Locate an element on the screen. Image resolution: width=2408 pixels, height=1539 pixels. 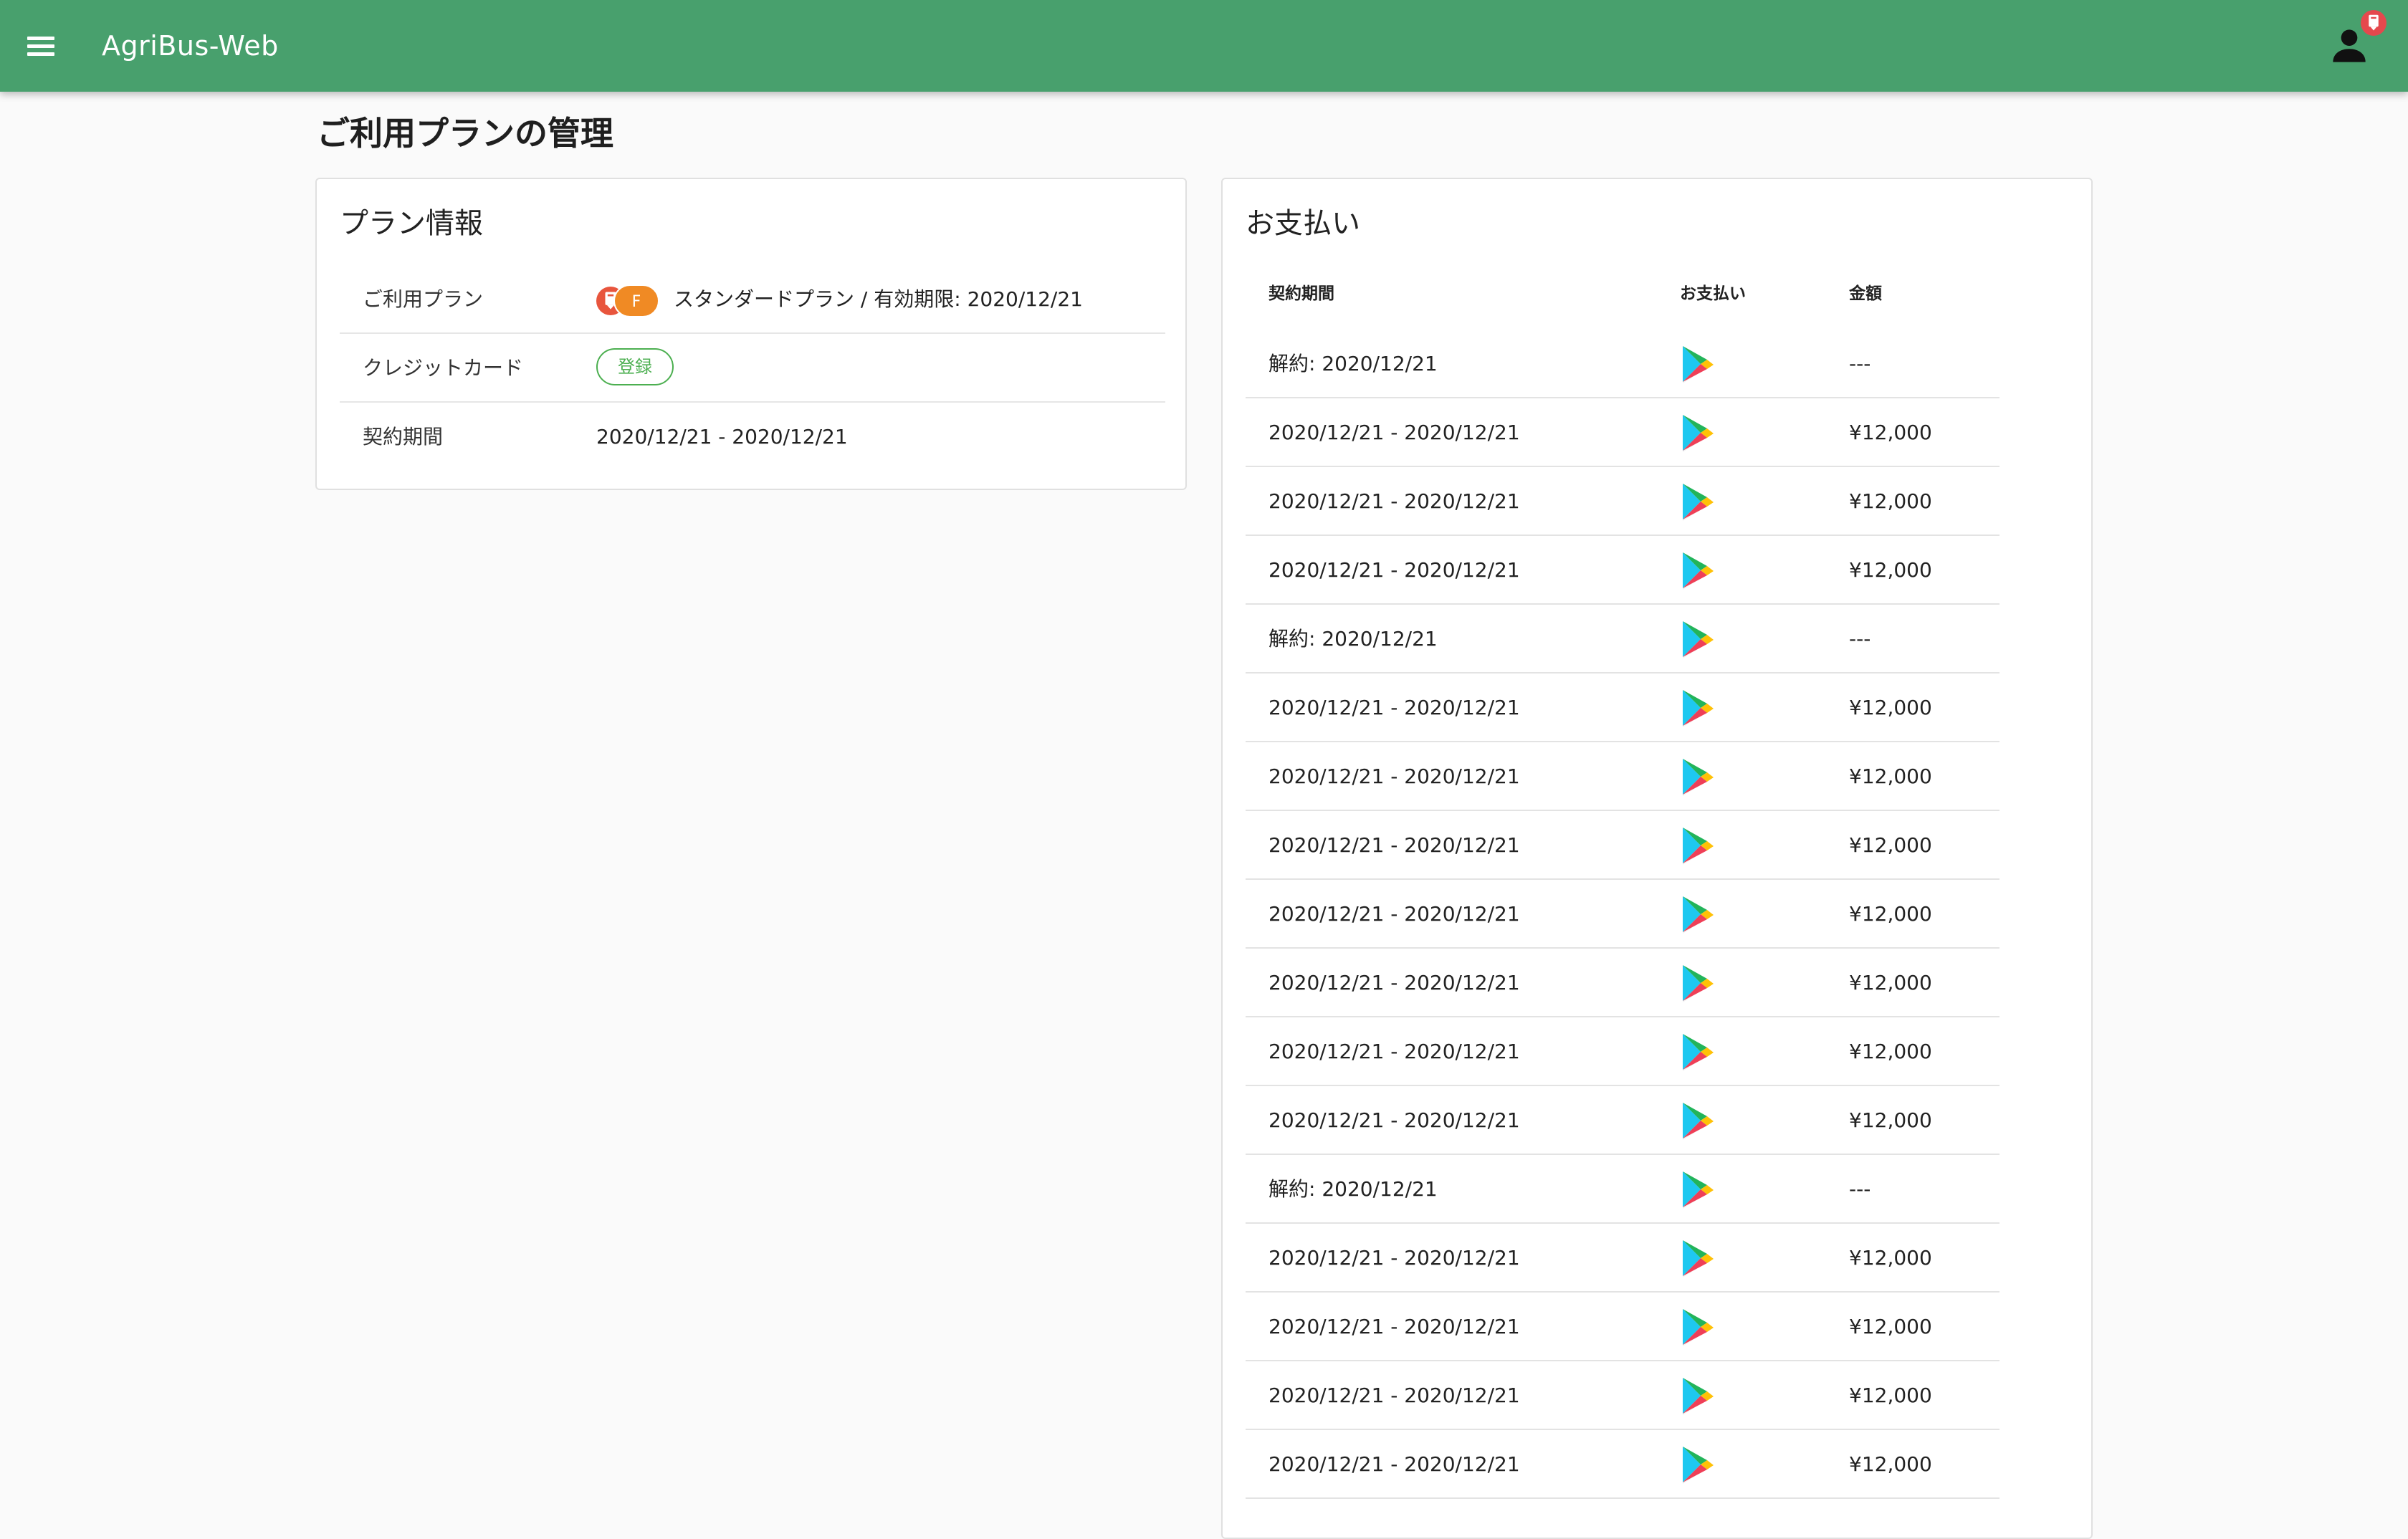
menu-icon is located at coordinates (42, 46).